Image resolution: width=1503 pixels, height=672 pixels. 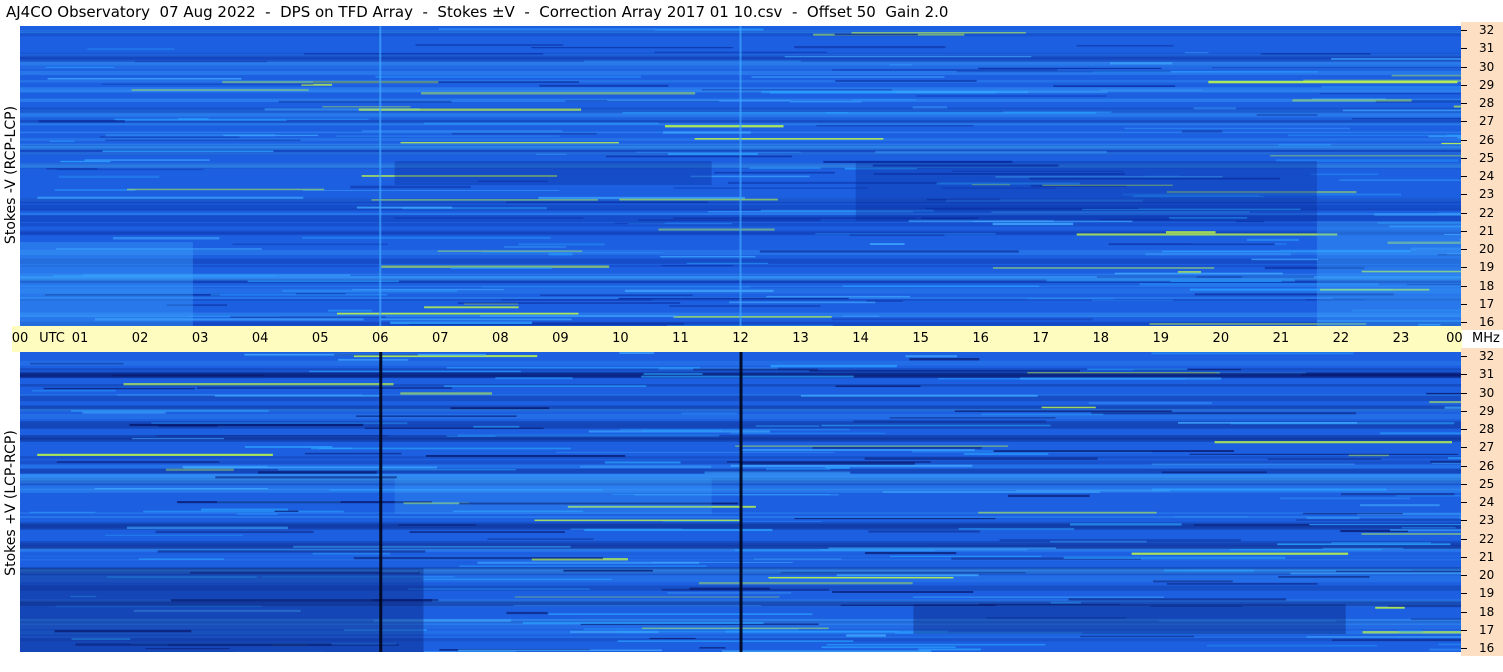 I want to click on top-panel-ylabel: Stokes -V (RCP-LCP), so click(x=11, y=175).